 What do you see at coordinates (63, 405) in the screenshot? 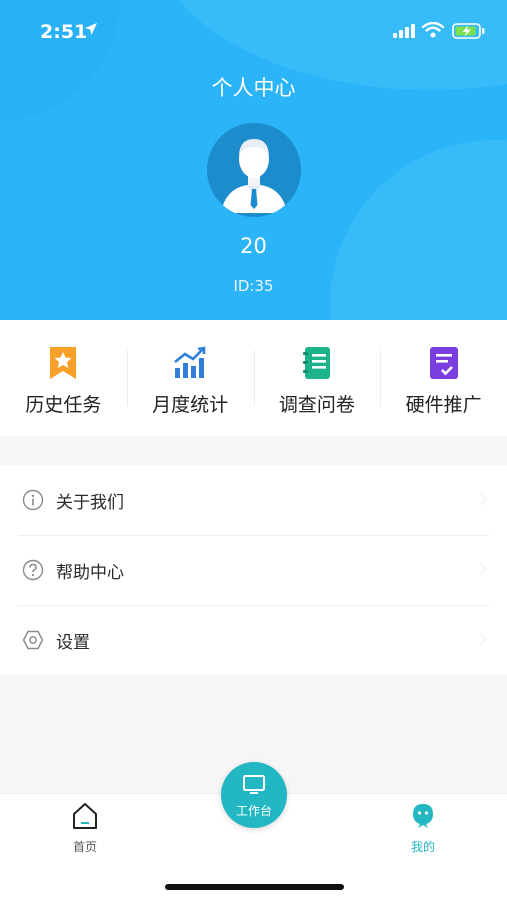
I see `quick-action-label: 历史任务` at bounding box center [63, 405].